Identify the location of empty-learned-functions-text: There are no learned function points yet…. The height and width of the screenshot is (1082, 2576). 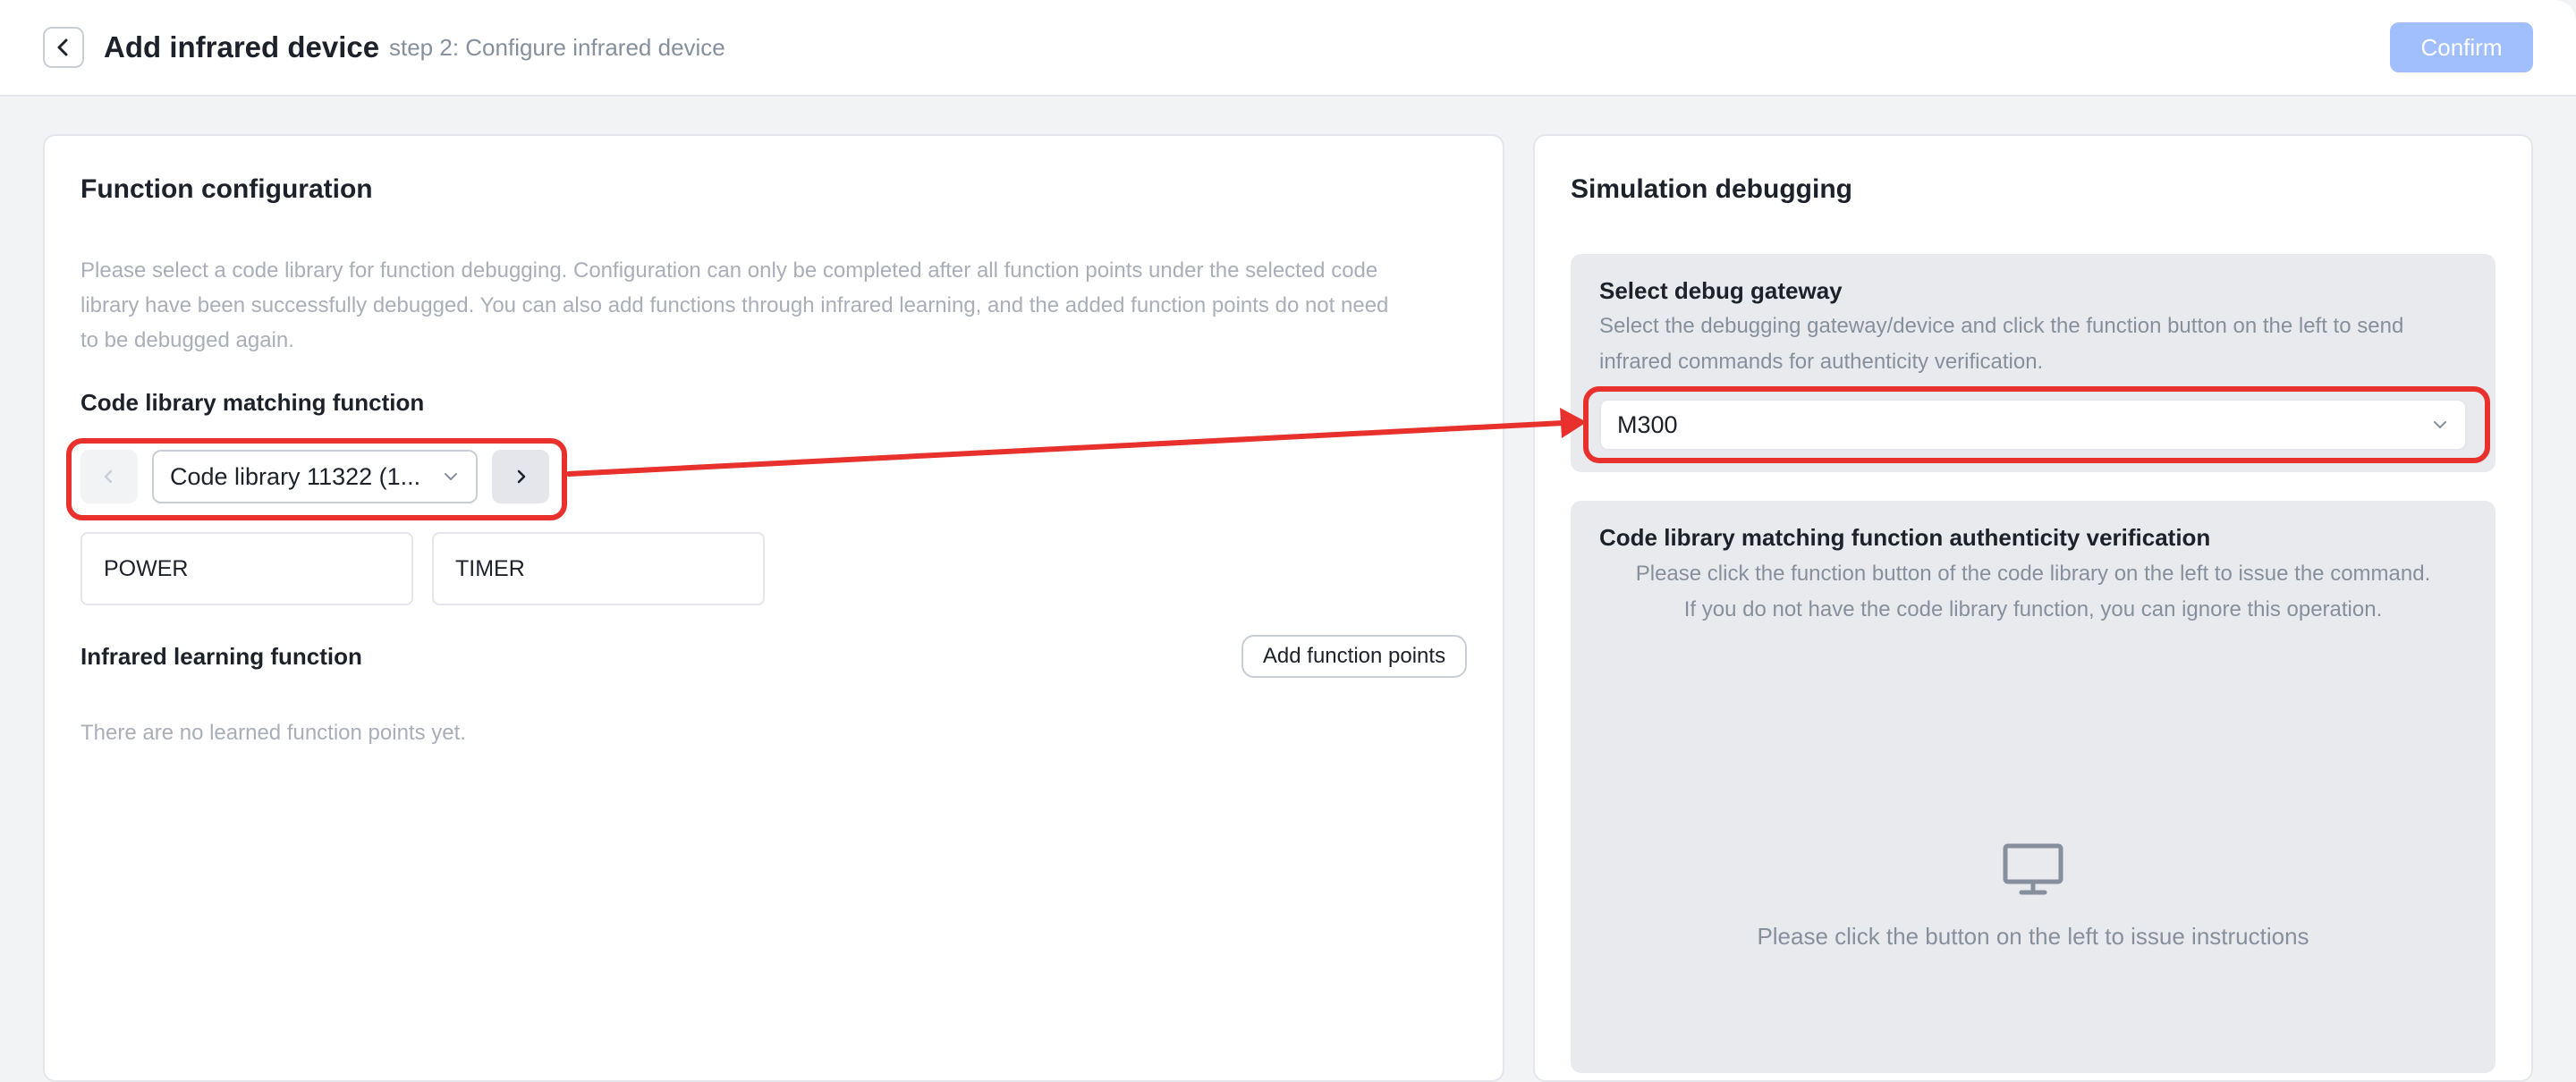
(273, 733).